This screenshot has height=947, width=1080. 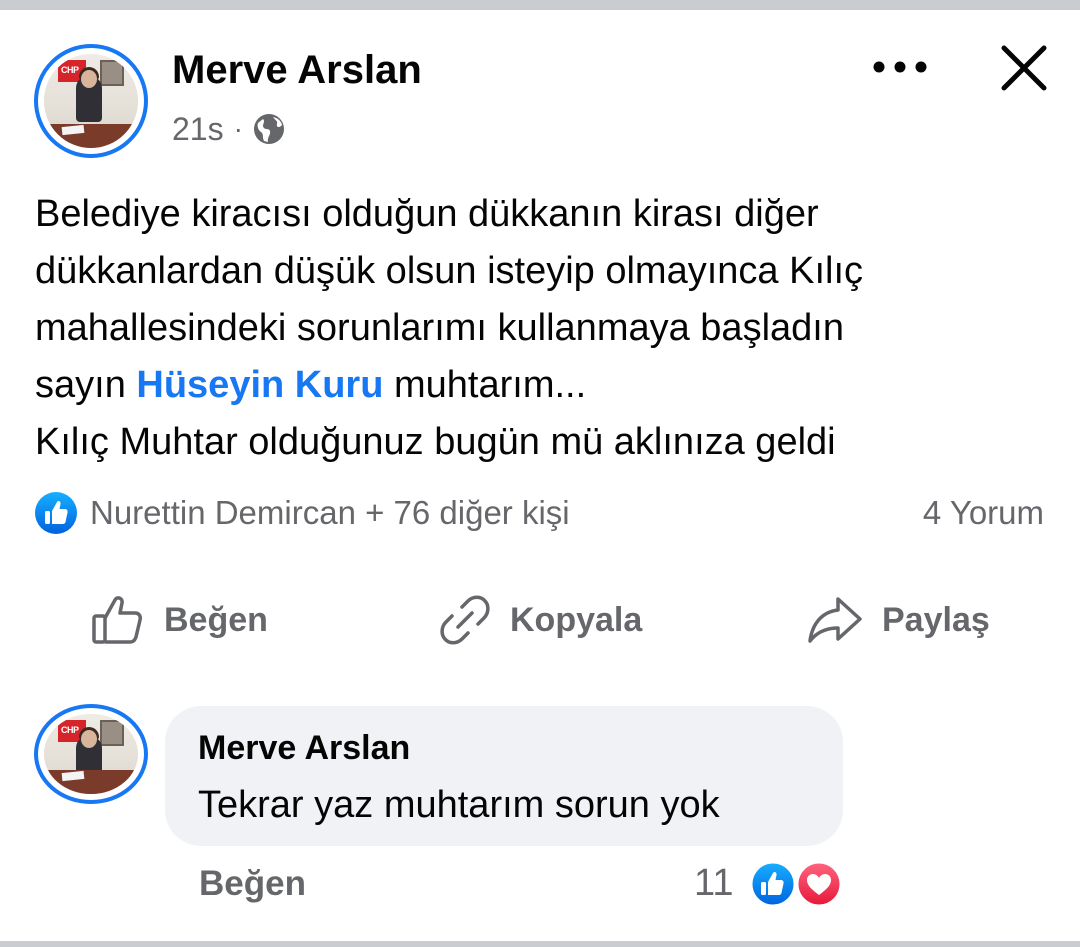 I want to click on more-options-button, so click(x=900, y=67).